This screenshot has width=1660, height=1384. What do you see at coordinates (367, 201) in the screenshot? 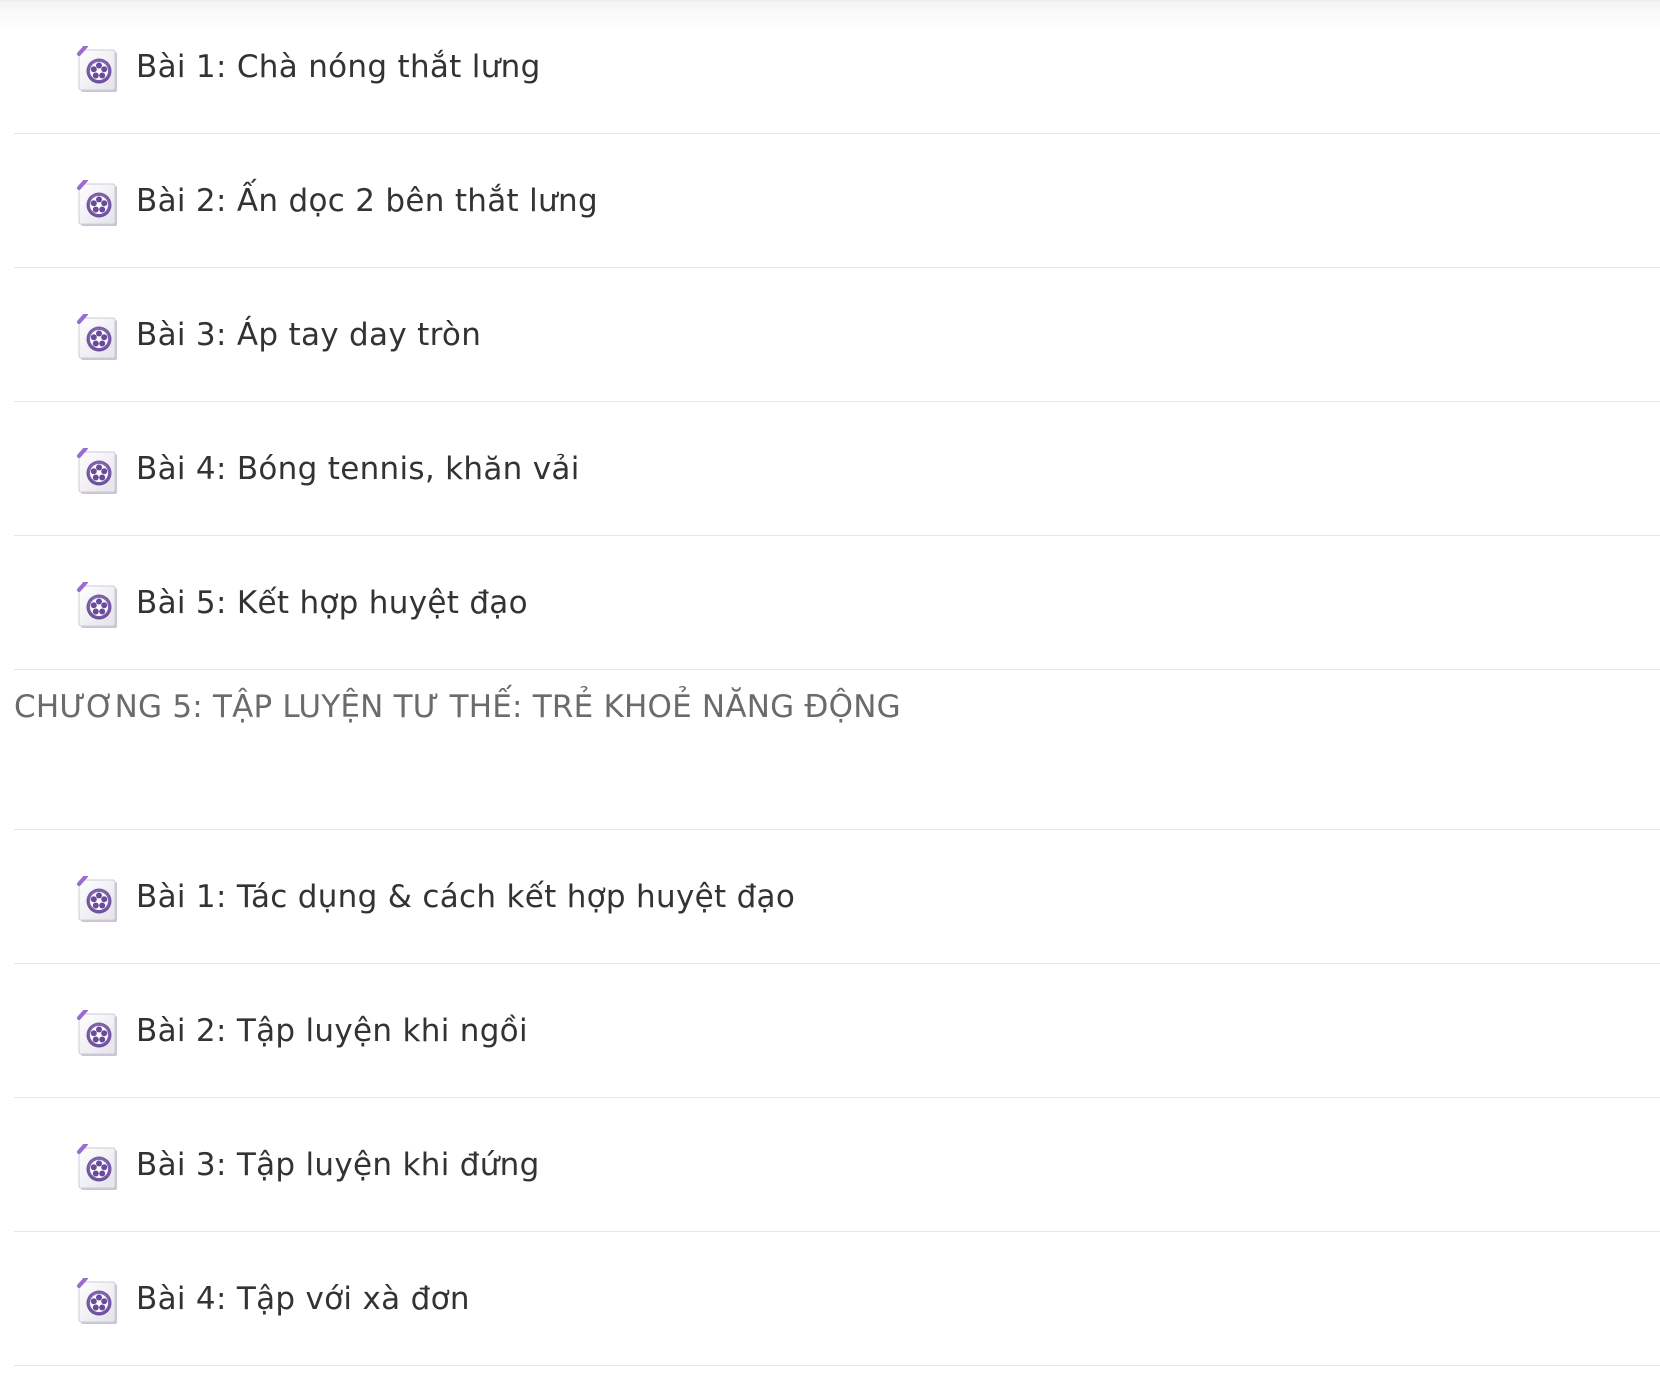
I see `lesson-title: Bài 2: Ấn dọc 2 bên thắt lưng` at bounding box center [367, 201].